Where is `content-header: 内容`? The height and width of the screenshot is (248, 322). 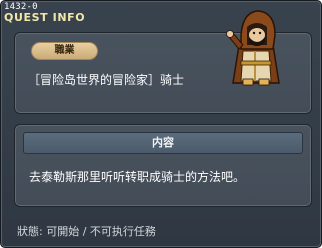 content-header: 内容 is located at coordinates (163, 143).